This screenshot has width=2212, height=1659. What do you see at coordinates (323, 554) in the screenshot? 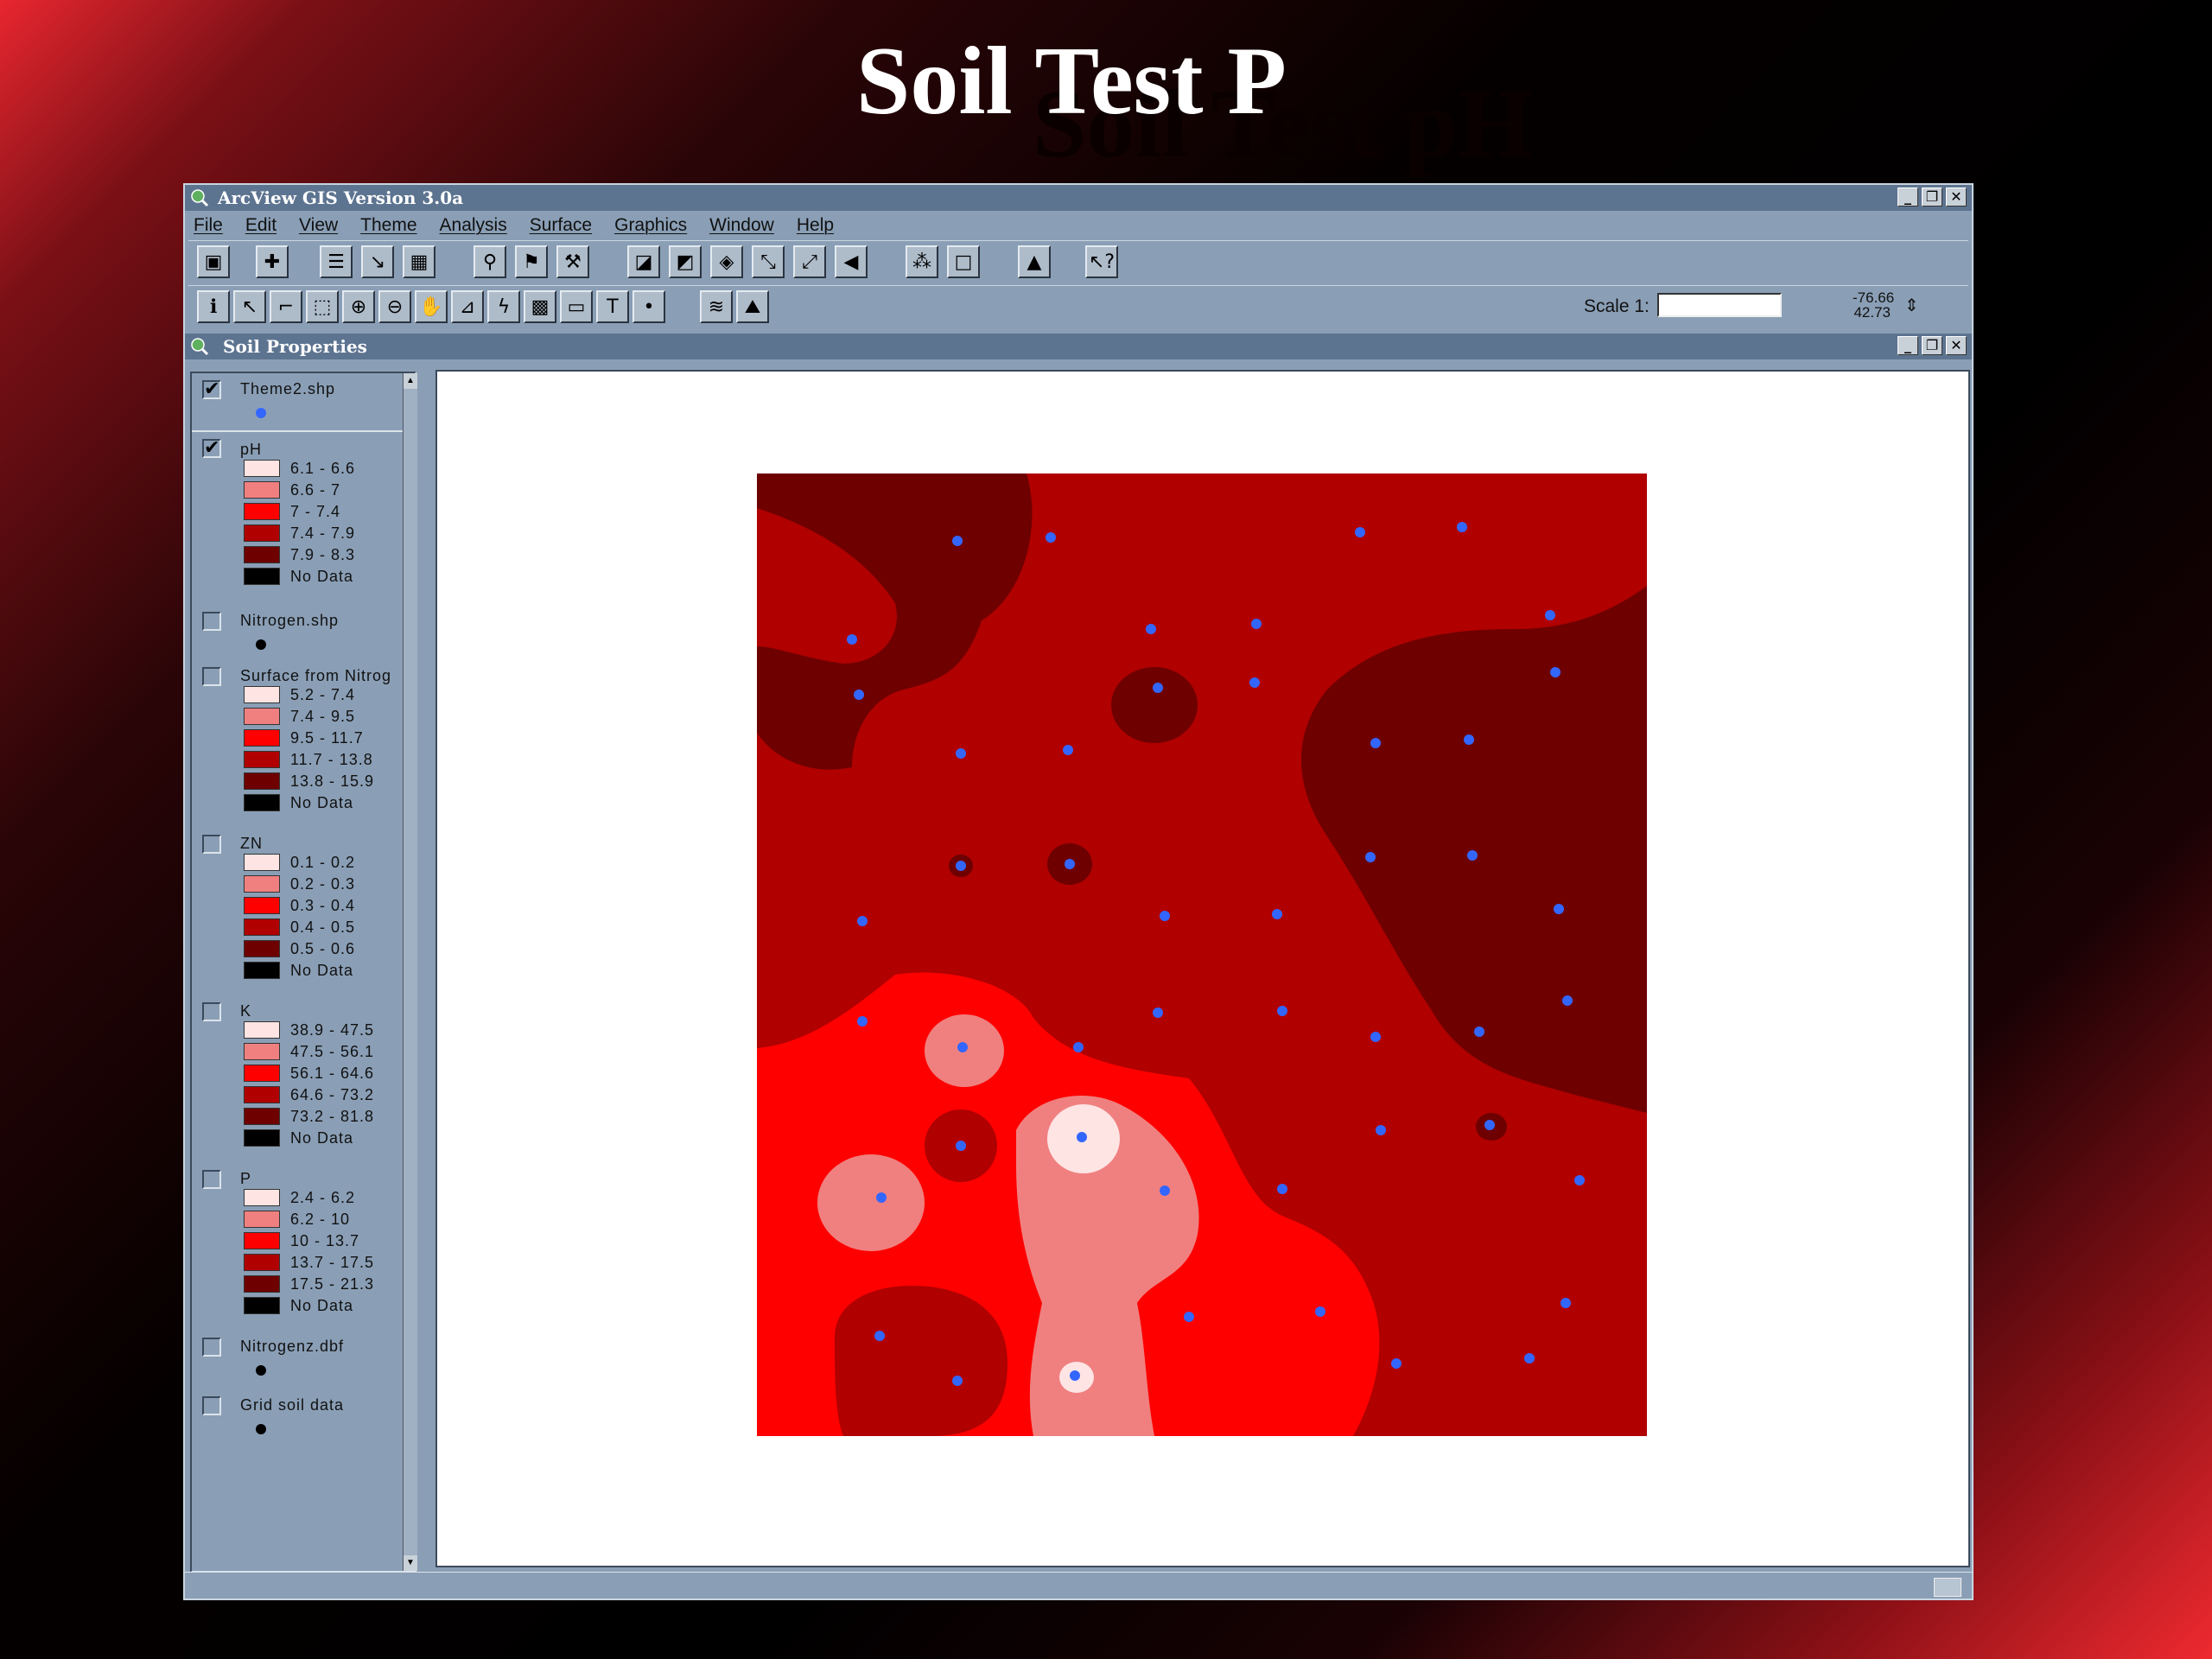
I see `legend-label: 7.9 - 8.3` at bounding box center [323, 554].